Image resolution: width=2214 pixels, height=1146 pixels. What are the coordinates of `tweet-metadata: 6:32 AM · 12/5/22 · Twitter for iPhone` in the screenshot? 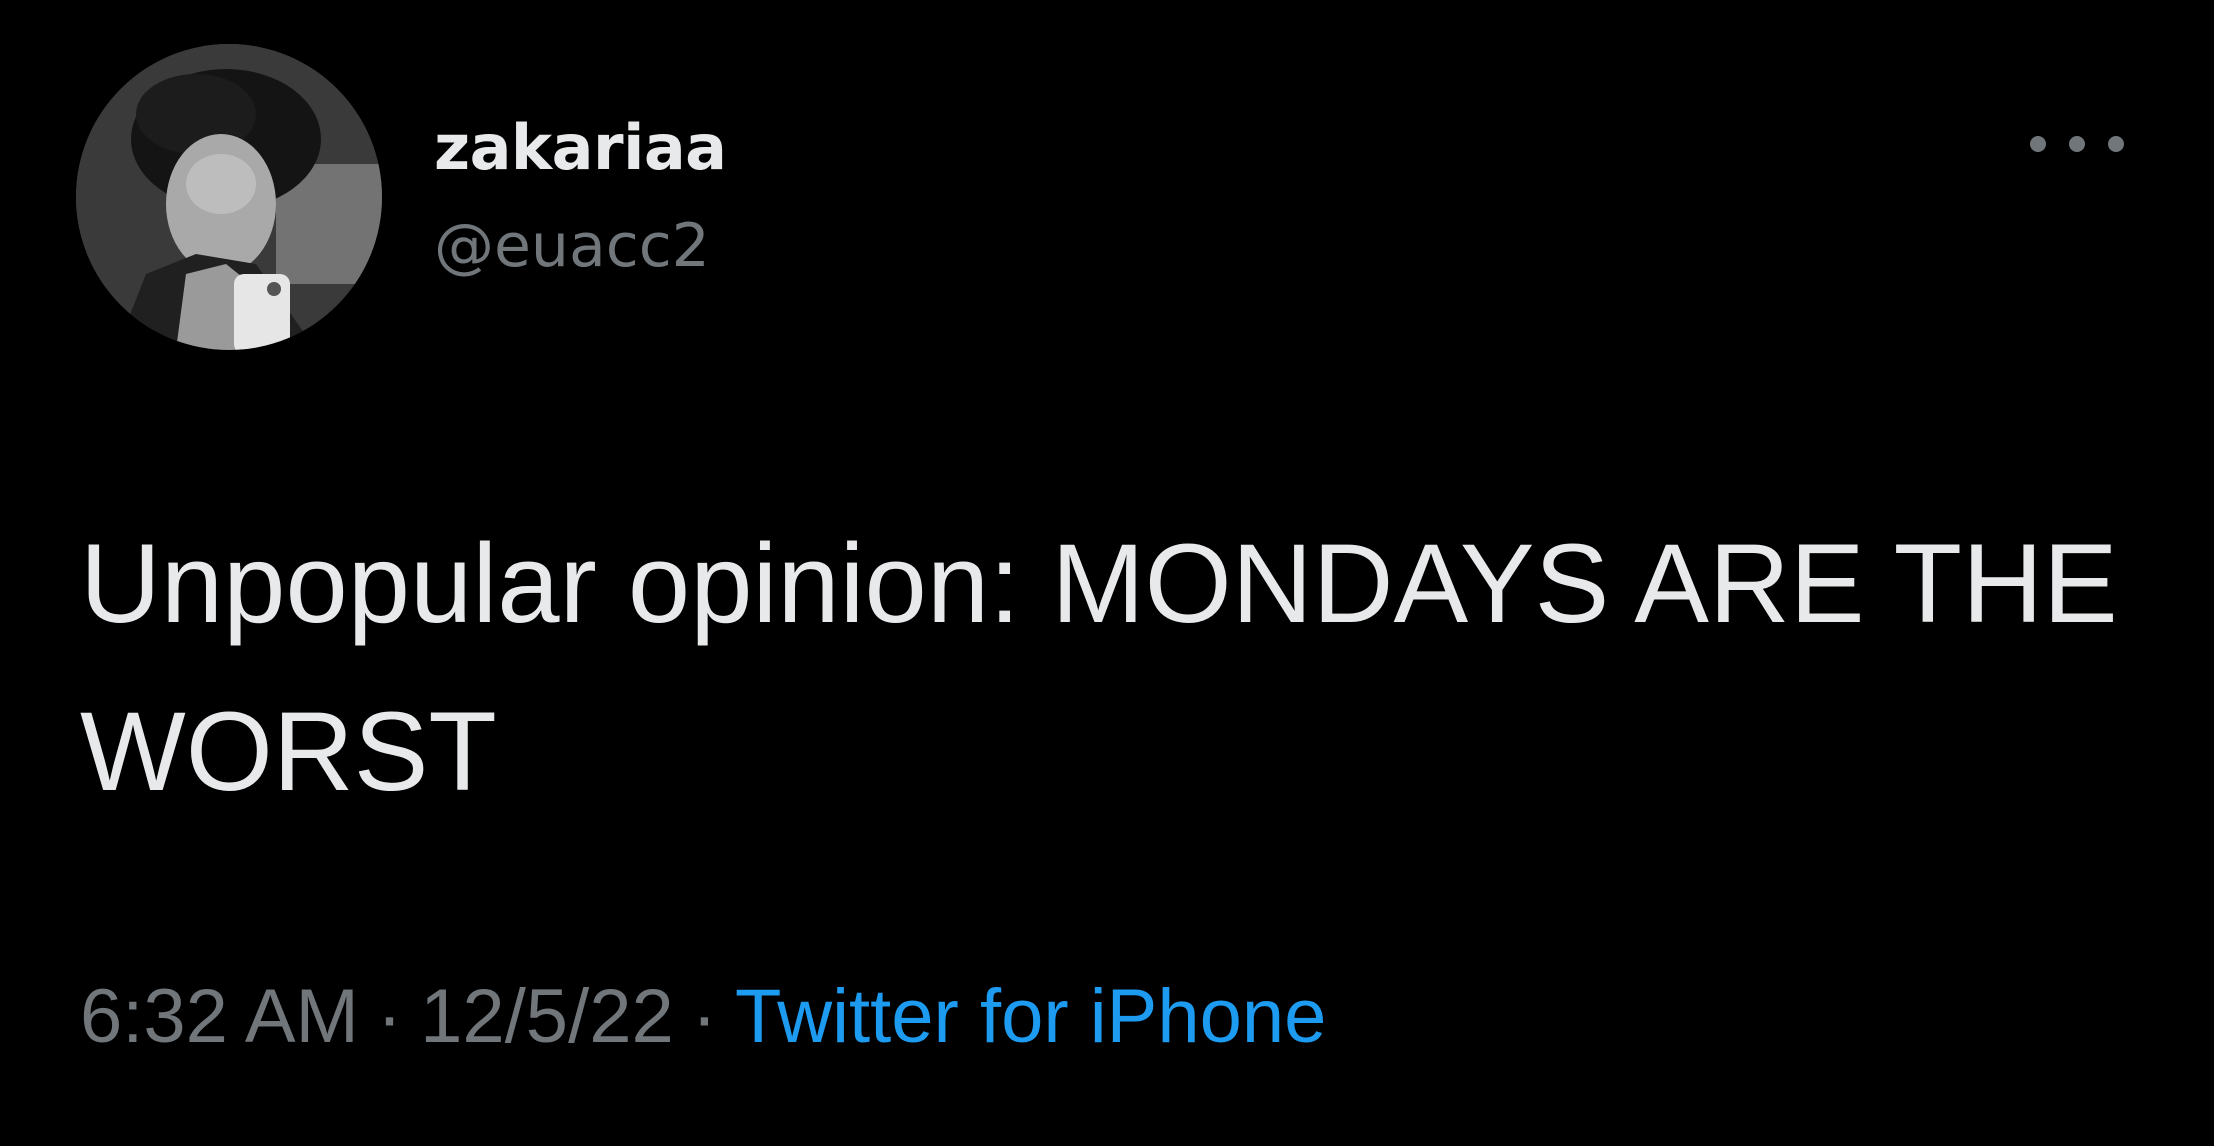 It's located at (703, 1017).